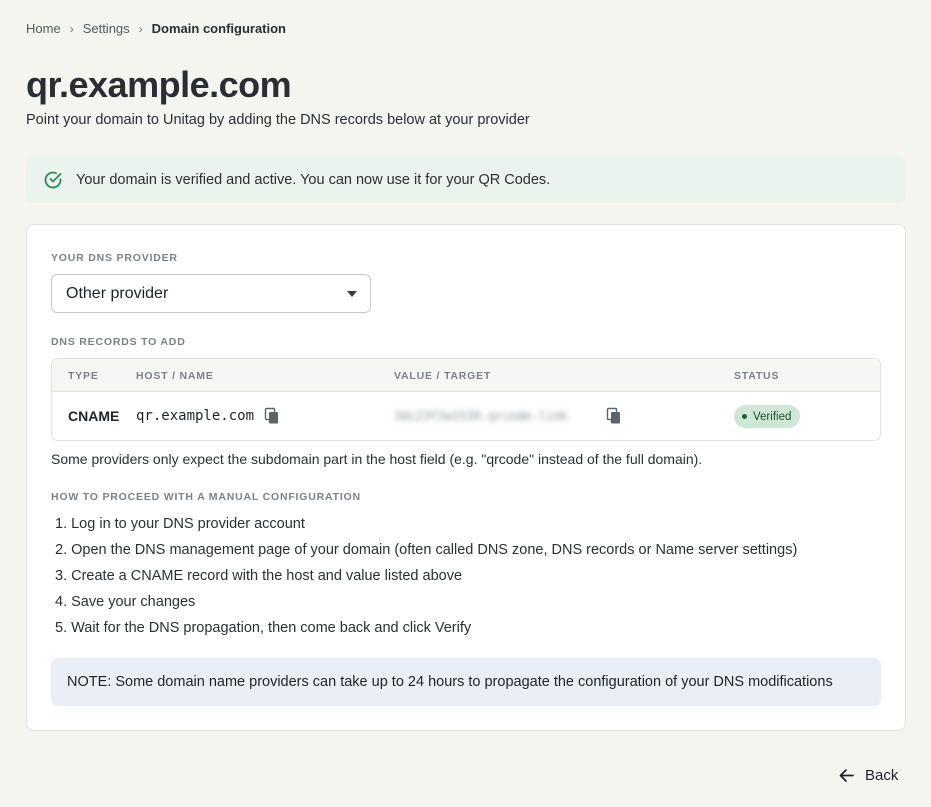 Image resolution: width=931 pixels, height=807 pixels. I want to click on dns-provider-select: Other provider, so click(211, 293).